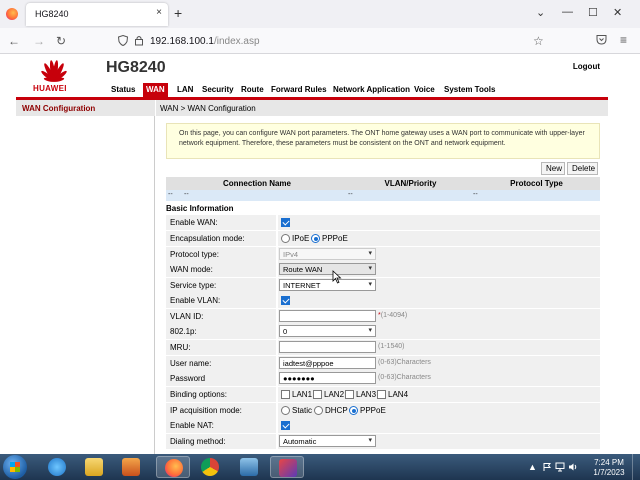 This screenshot has width=640, height=480. I want to click on url-path: /index.asp, so click(236, 41).